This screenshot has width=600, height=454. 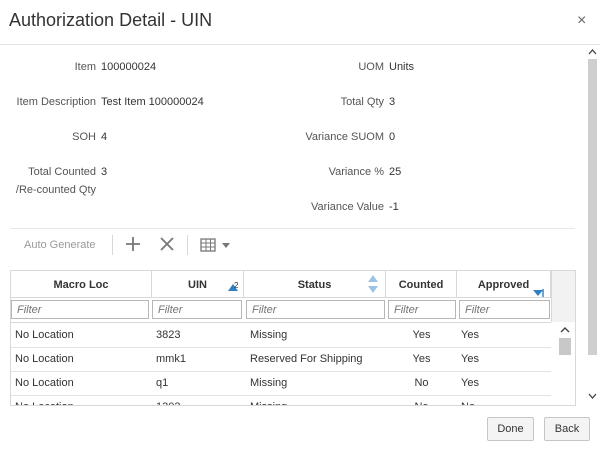 I want to click on column-header-approved: Approved, so click(x=504, y=284).